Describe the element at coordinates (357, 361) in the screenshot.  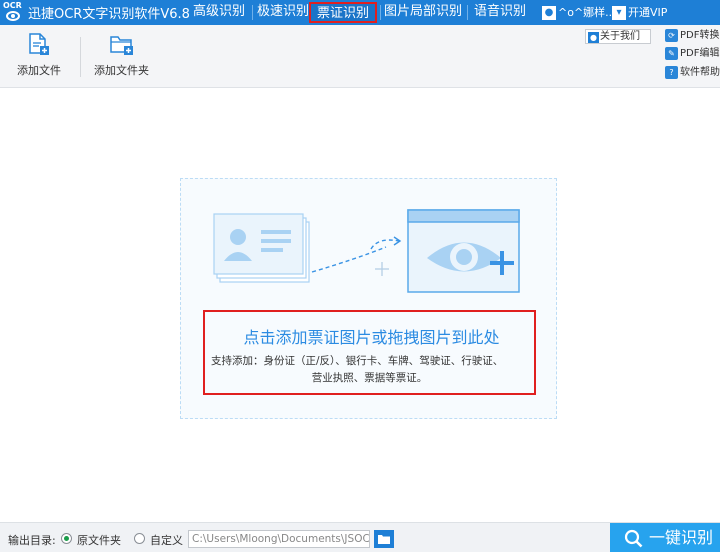
I see `supported-types-line1: 支持添加：身份证（正/反）、银行卡、车牌、驾驶证、行驶证、` at that location.